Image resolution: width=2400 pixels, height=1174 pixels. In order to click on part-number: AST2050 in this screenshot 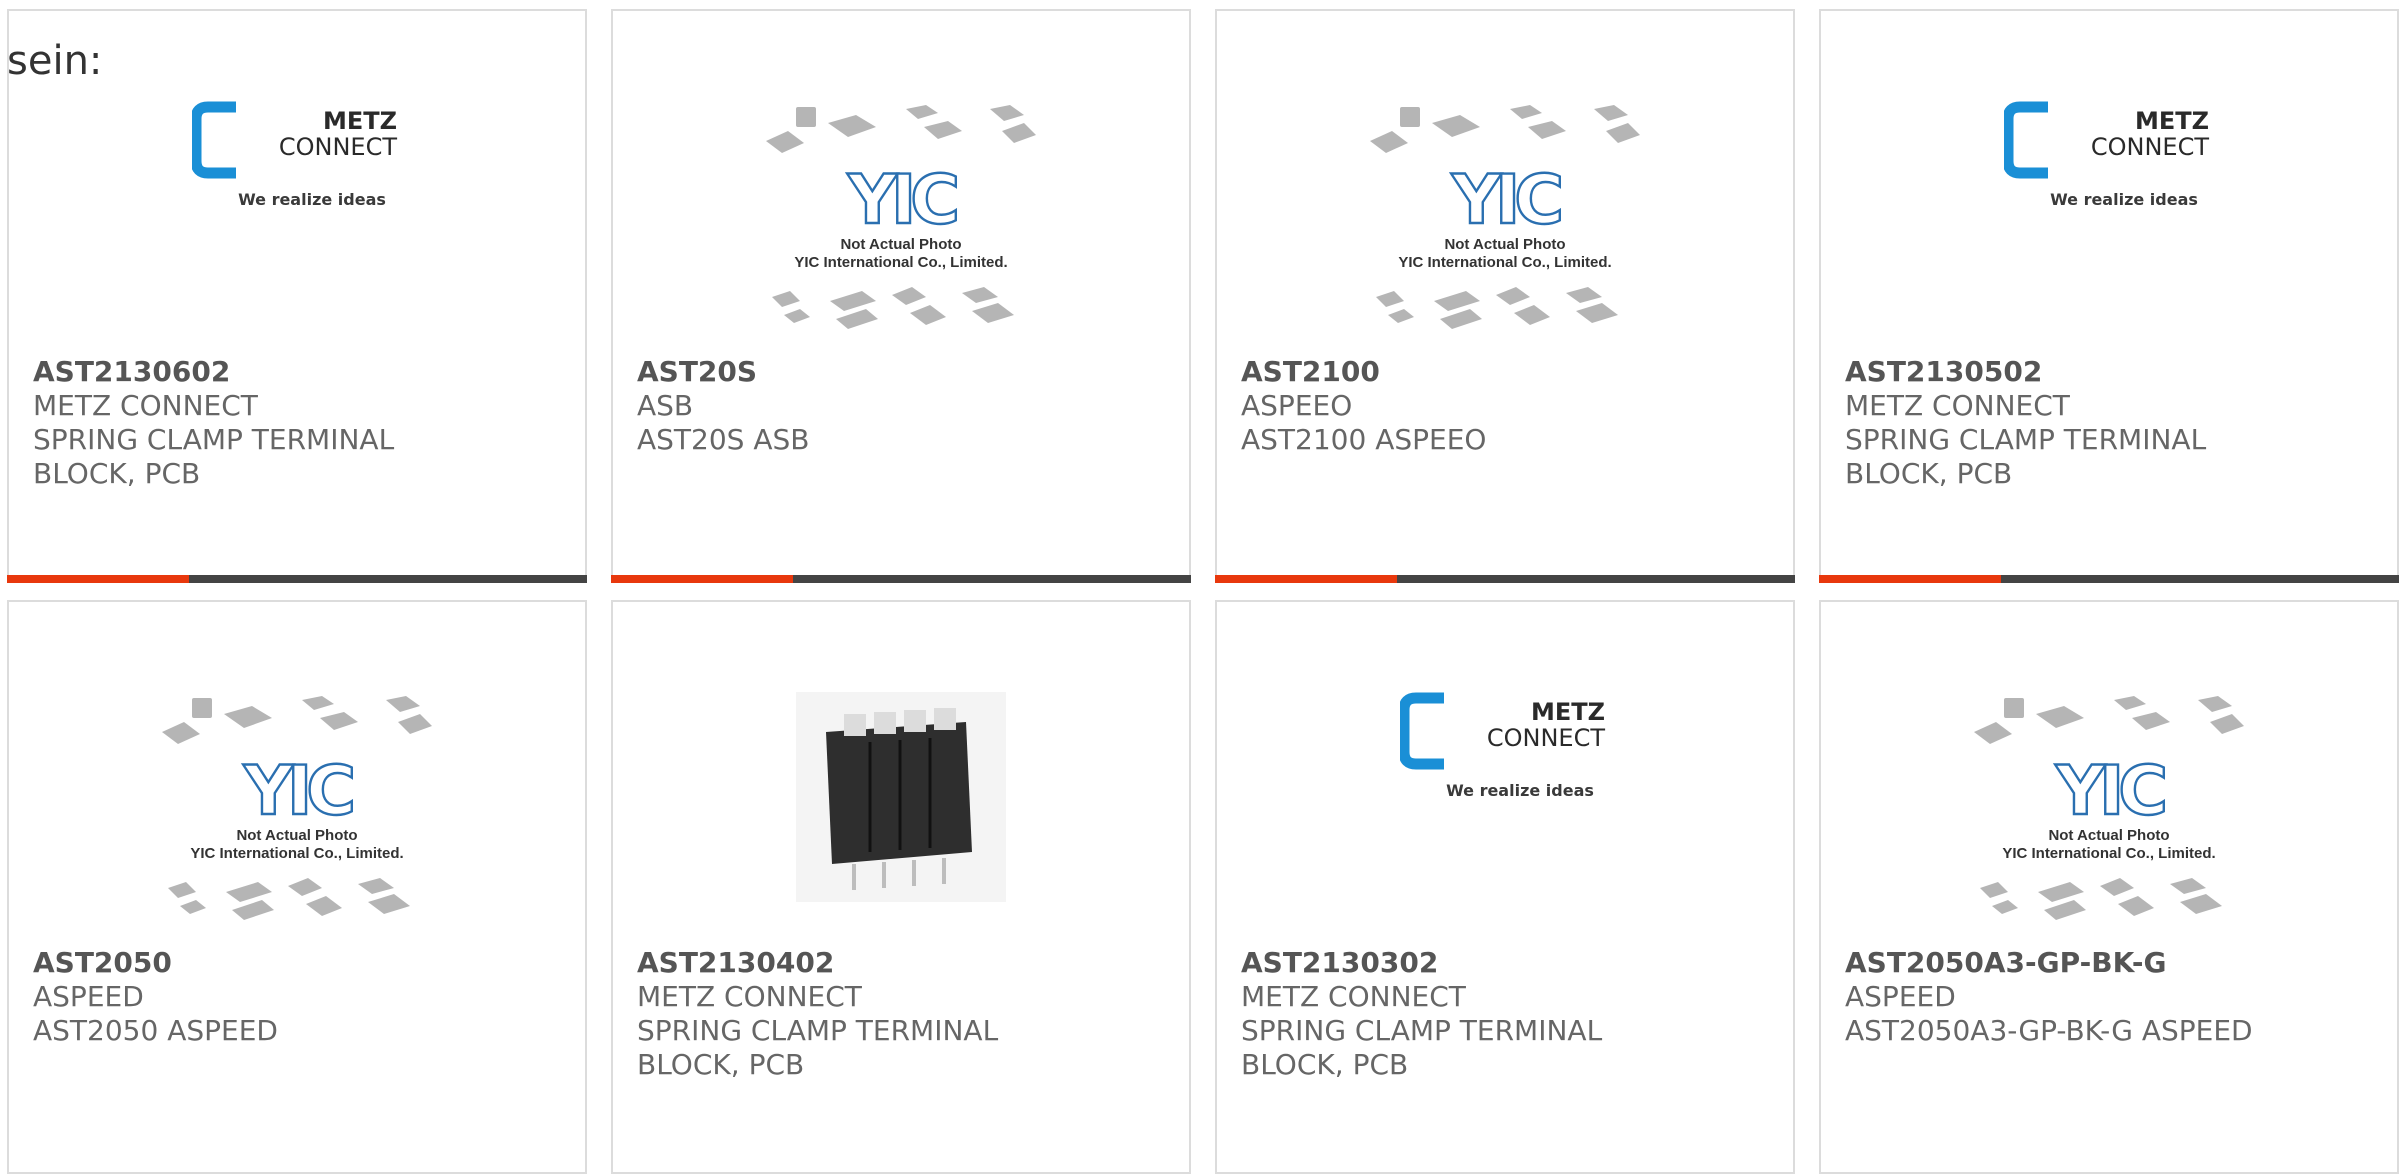, I will do `click(299, 963)`.